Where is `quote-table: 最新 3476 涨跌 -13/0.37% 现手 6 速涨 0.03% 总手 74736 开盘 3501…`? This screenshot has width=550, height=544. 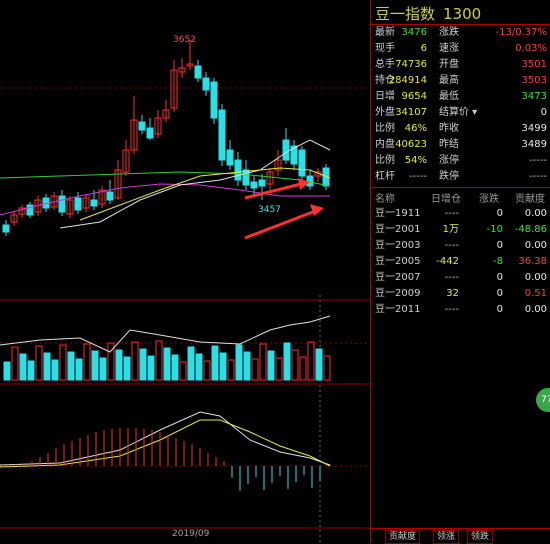 quote-table: 最新 3476 涨跌 -13/0.37% 现手 6 速涨 0.03% 总手 74736 开盘 3501… is located at coordinates (460, 104).